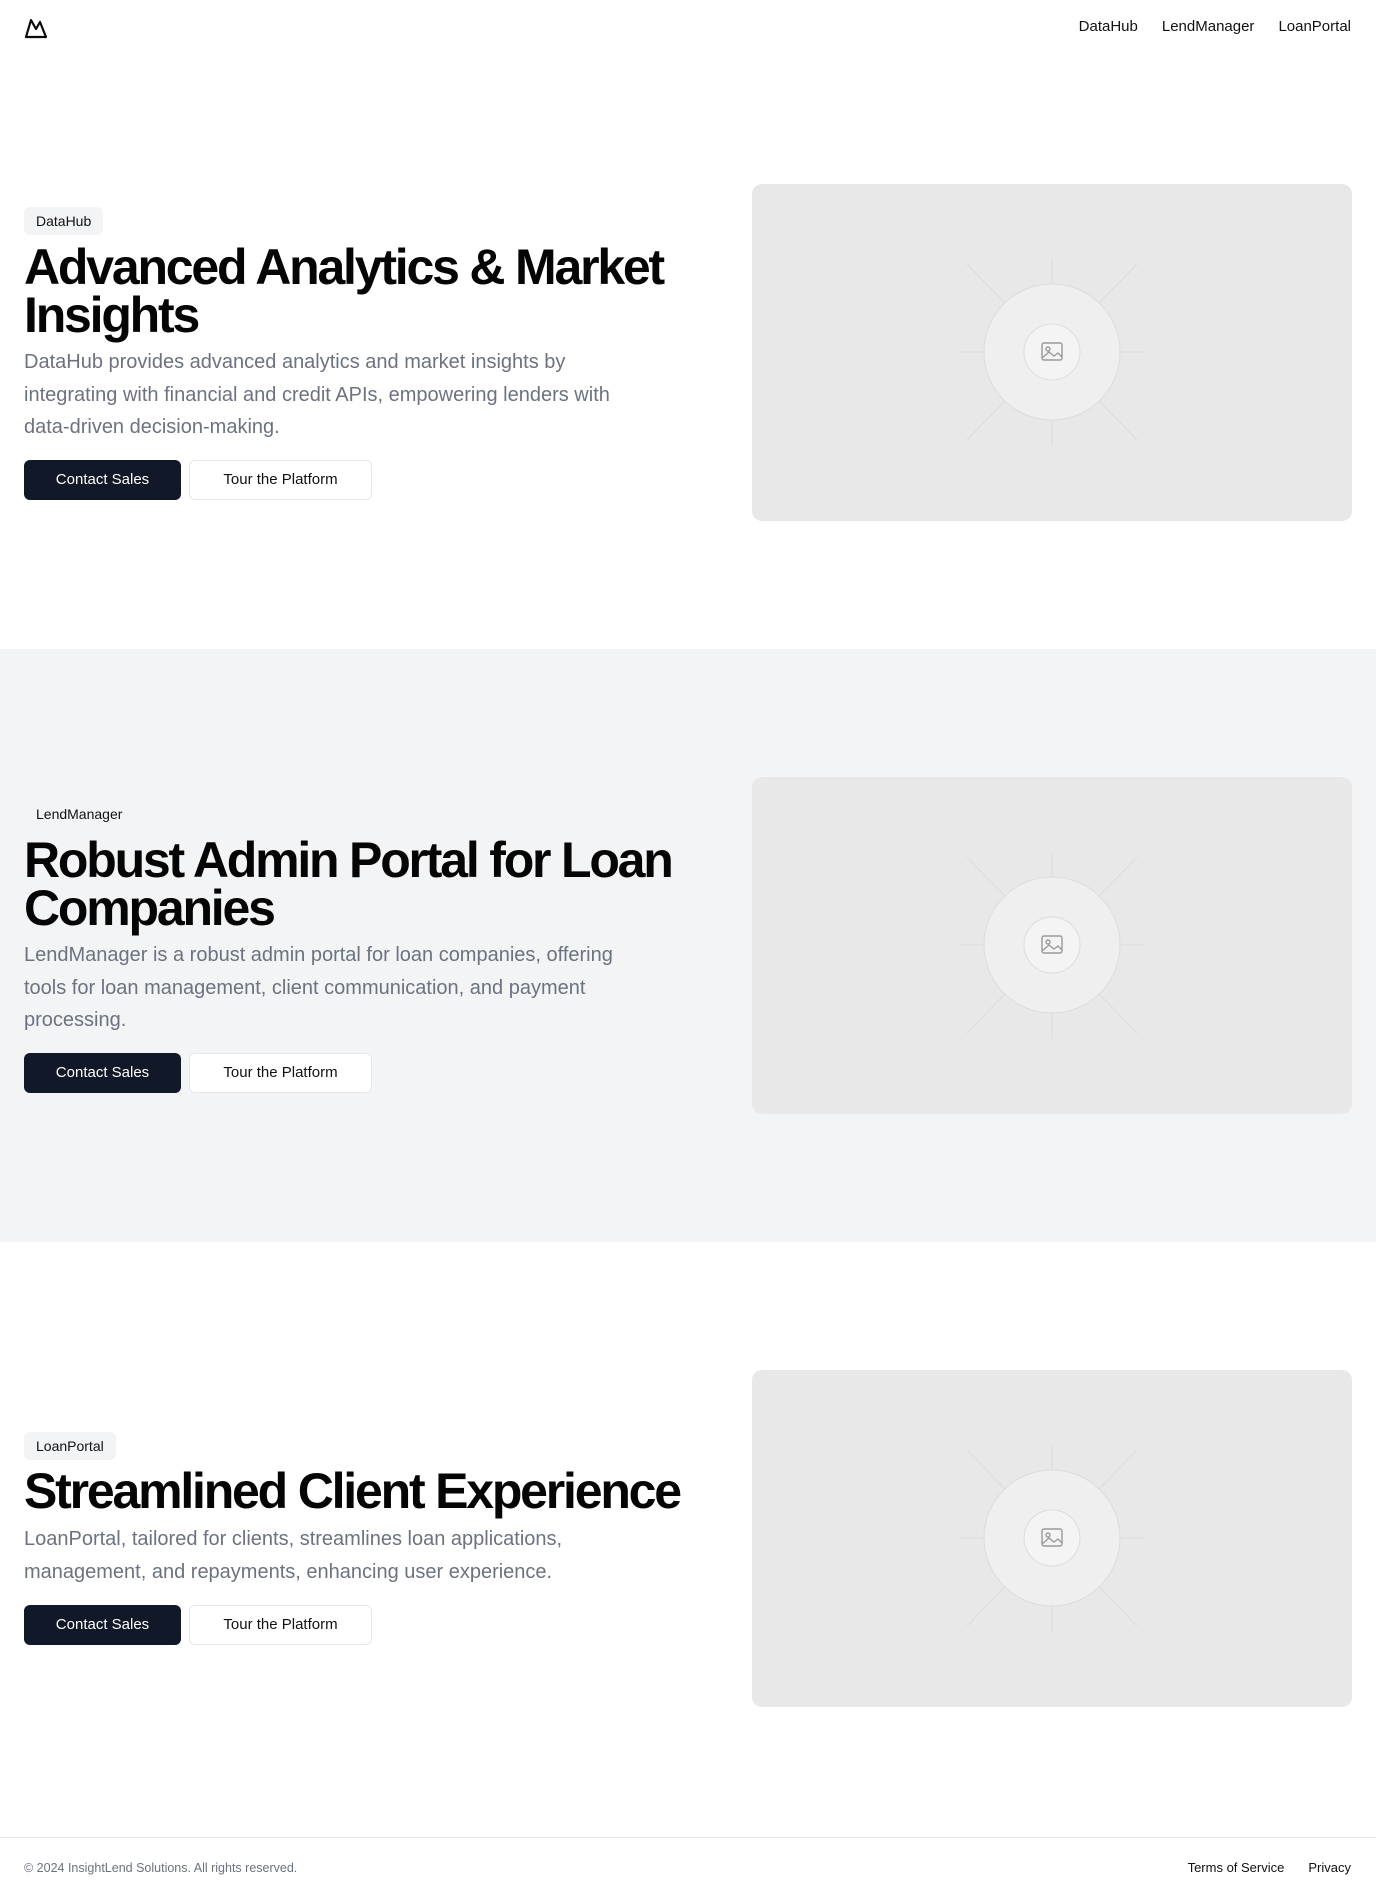 The height and width of the screenshot is (1902, 1376). What do you see at coordinates (1108, 26) in the screenshot?
I see `nav-link-datahub: DataHub` at bounding box center [1108, 26].